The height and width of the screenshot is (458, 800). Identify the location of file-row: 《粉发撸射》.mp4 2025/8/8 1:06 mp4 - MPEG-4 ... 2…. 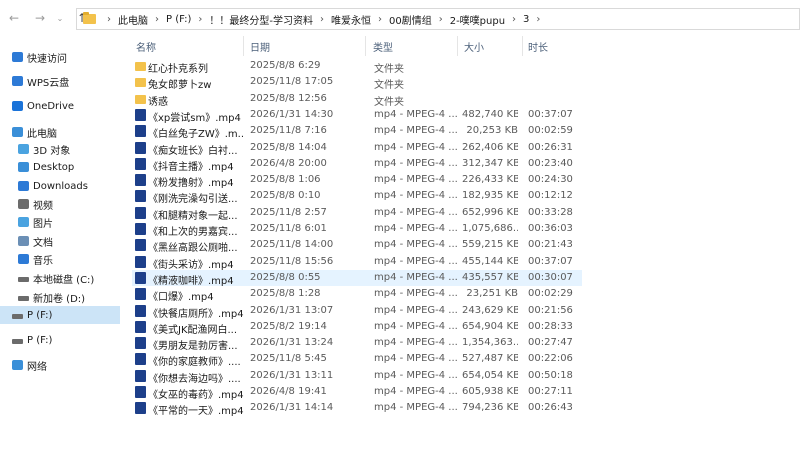
(357, 180).